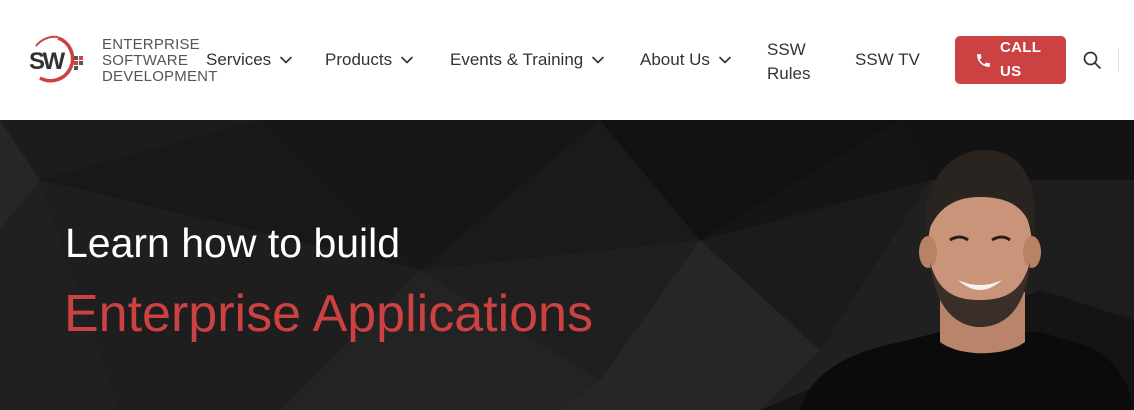 The width and height of the screenshot is (1134, 410). I want to click on search-button, so click(1092, 60).